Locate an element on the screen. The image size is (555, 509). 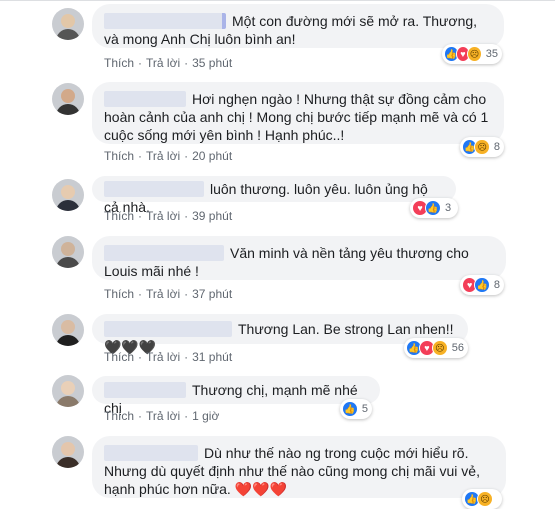
reaction-summary: 👍 ♥ ☹ 35 is located at coordinates (472, 54).